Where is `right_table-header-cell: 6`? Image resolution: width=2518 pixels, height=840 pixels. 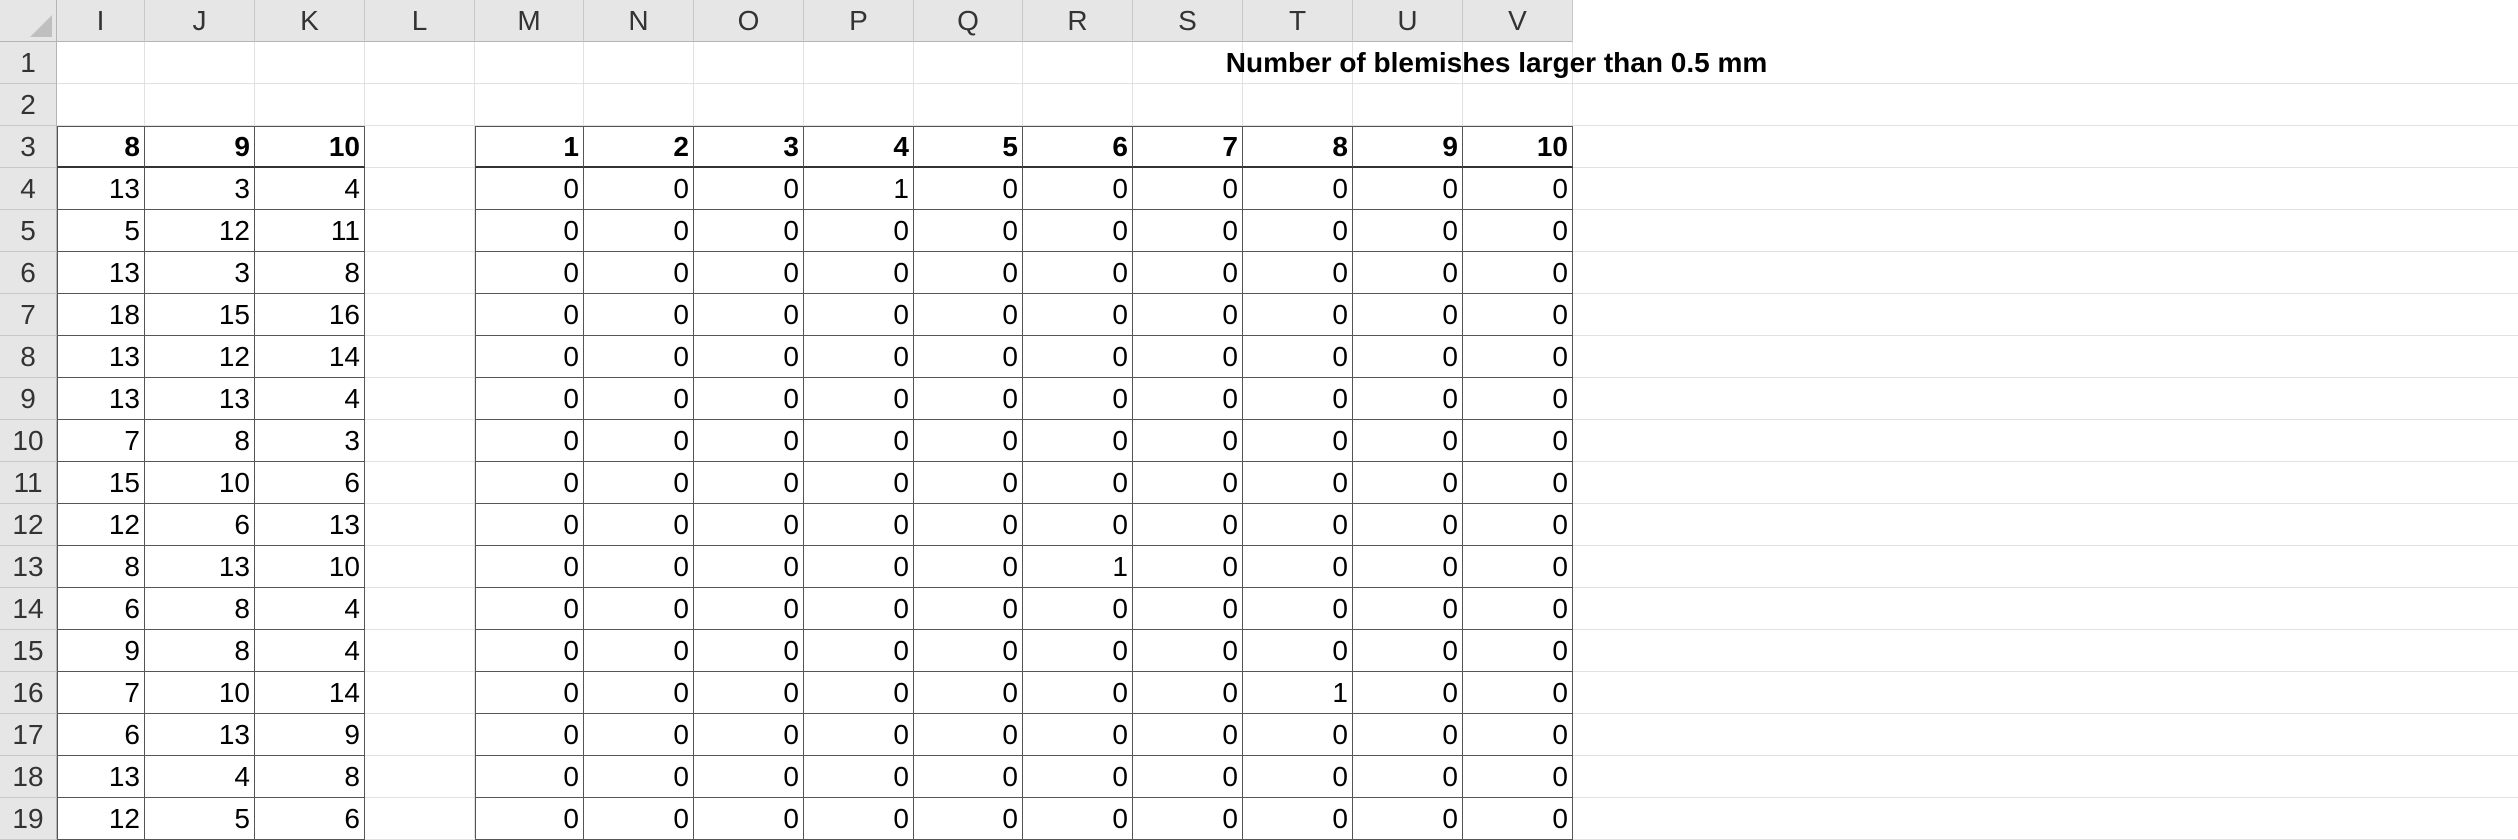 right_table-header-cell: 6 is located at coordinates (1078, 147).